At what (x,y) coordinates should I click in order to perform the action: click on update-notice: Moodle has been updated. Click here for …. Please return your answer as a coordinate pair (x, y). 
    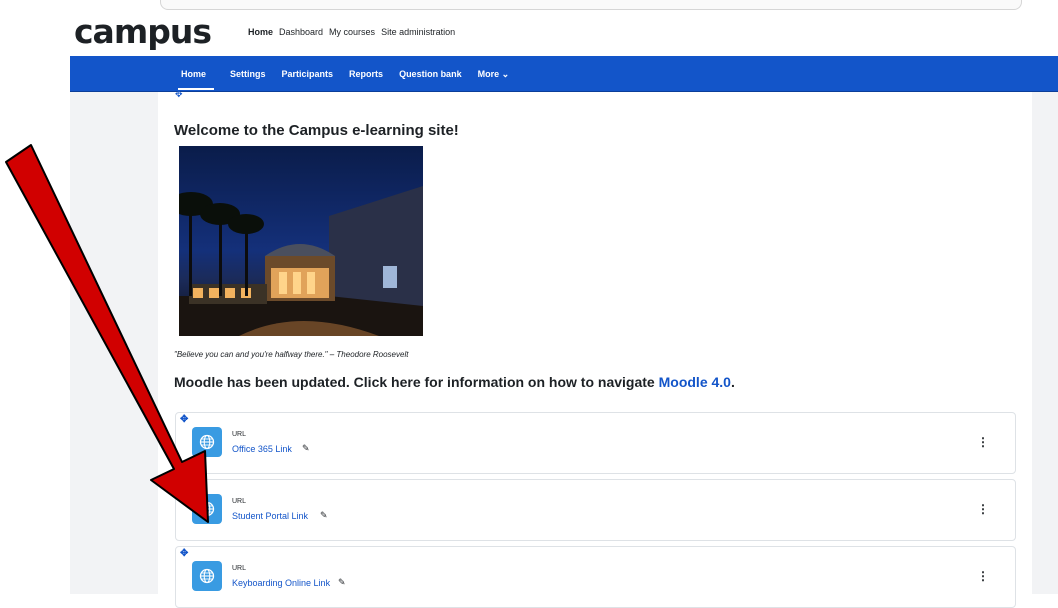
    Looking at the image, I should click on (454, 382).